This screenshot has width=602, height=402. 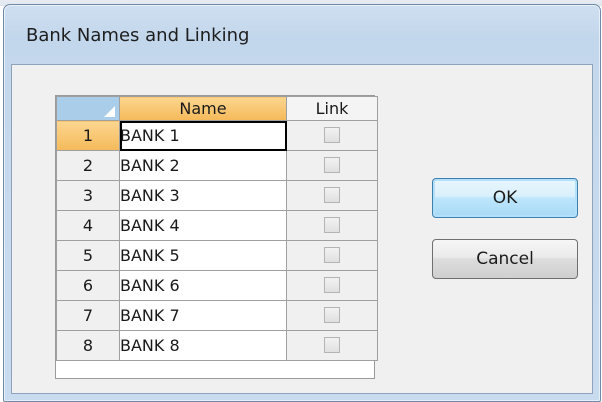 What do you see at coordinates (88, 285) in the screenshot?
I see `row-header: 6` at bounding box center [88, 285].